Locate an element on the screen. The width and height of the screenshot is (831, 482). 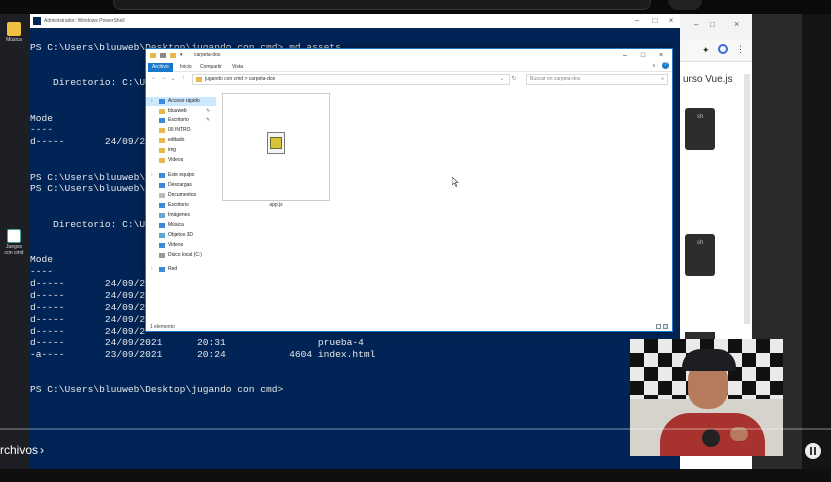
bottom-strip is located at coordinates (415, 475).